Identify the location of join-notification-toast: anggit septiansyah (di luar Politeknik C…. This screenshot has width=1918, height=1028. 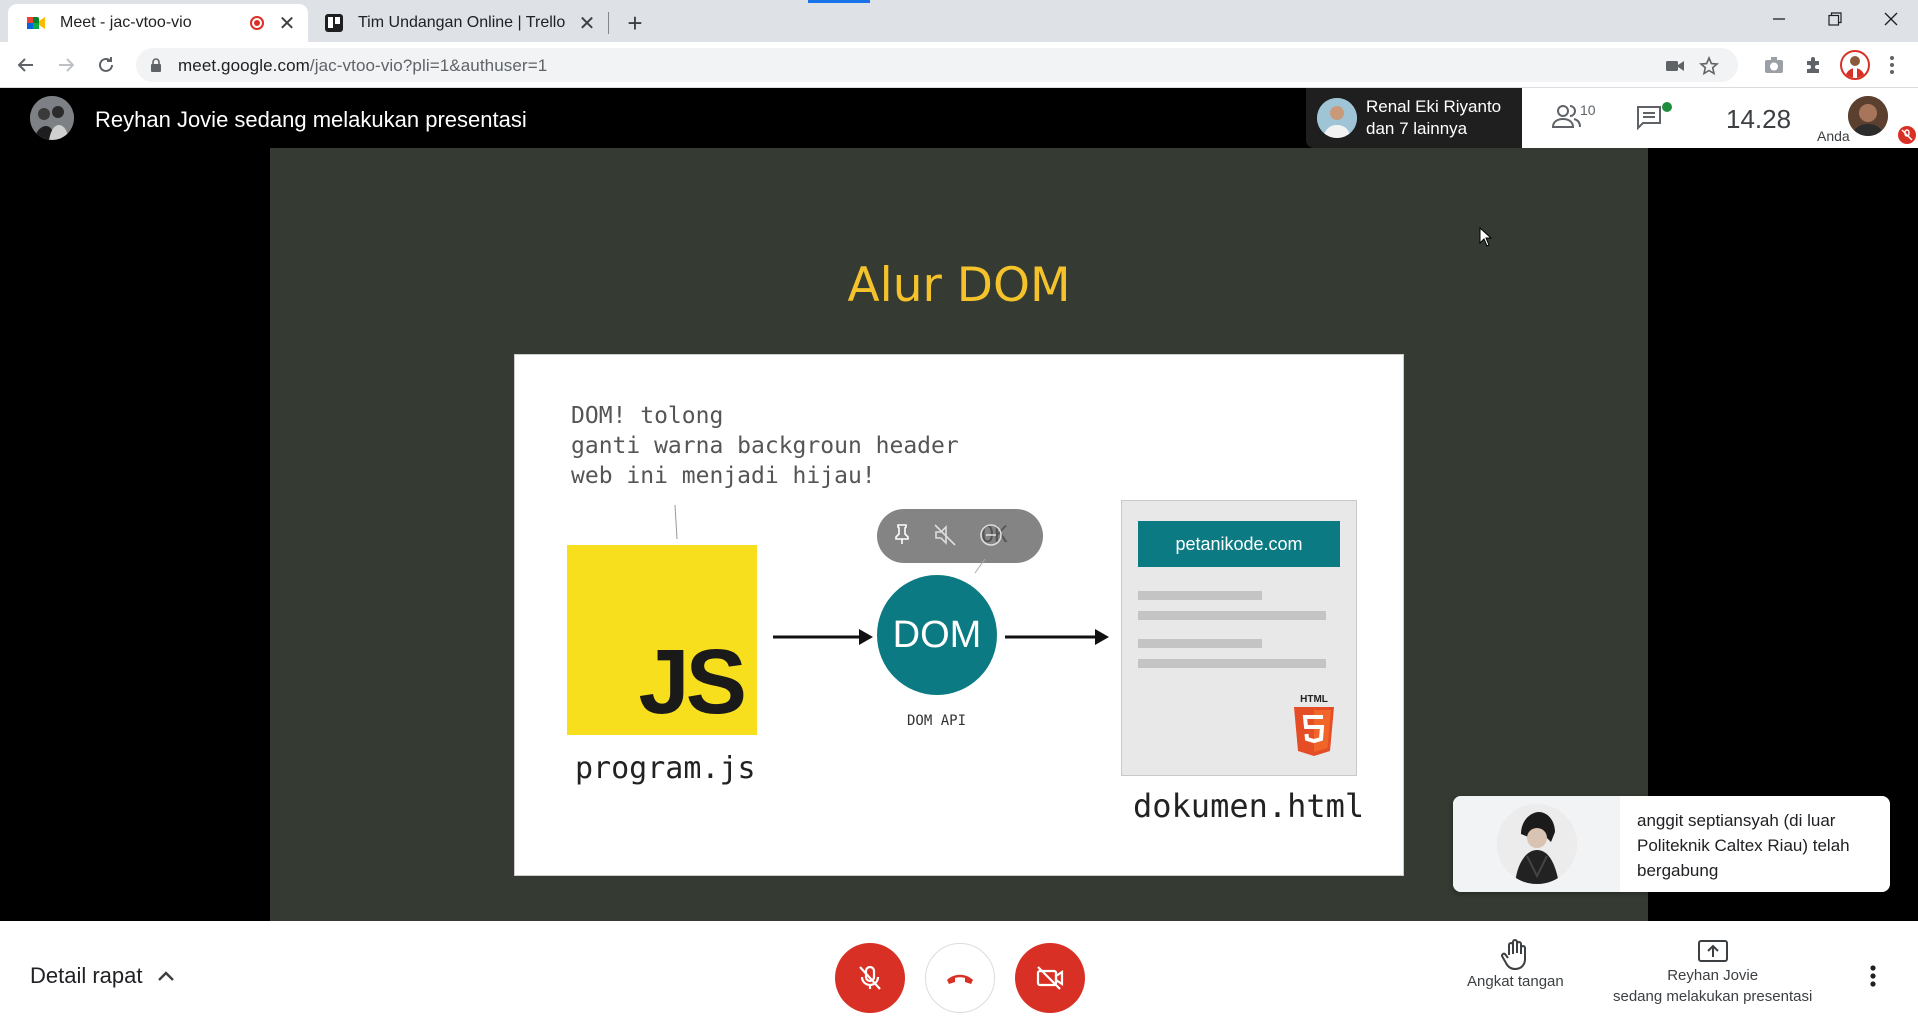
(1671, 844).